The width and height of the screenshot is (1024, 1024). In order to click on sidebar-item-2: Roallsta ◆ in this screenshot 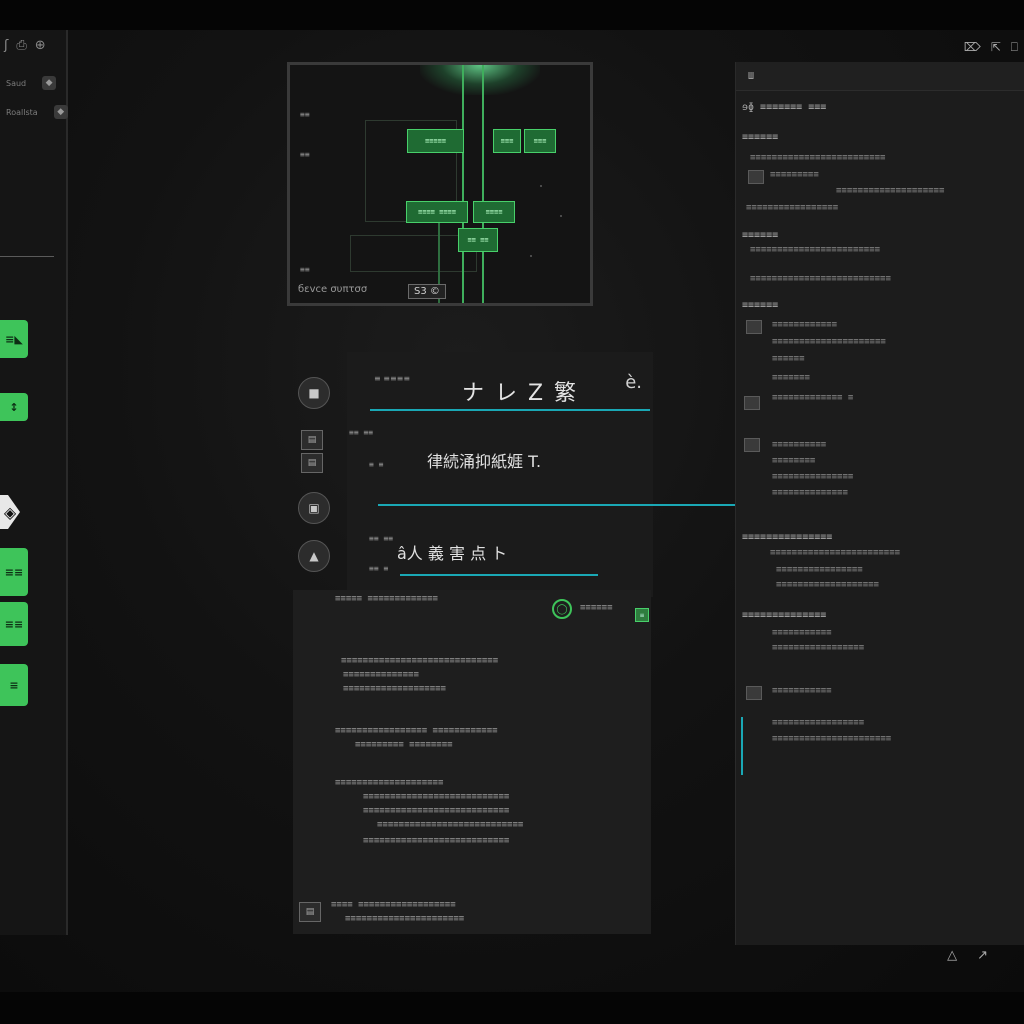, I will do `click(37, 112)`.